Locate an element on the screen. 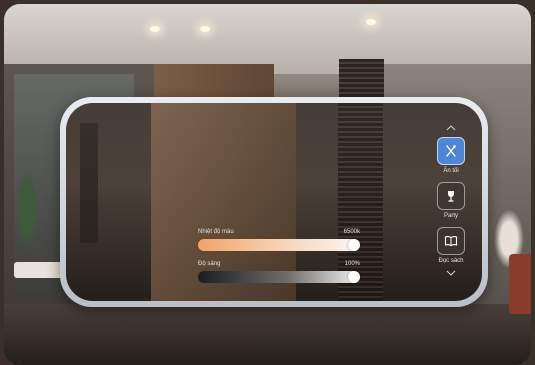 The image size is (535, 365). brightness-header: Độ sáng 100% is located at coordinates (279, 264).